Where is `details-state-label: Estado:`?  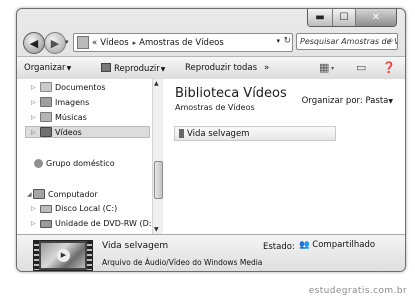
details-state-label: Estado: is located at coordinates (279, 247).